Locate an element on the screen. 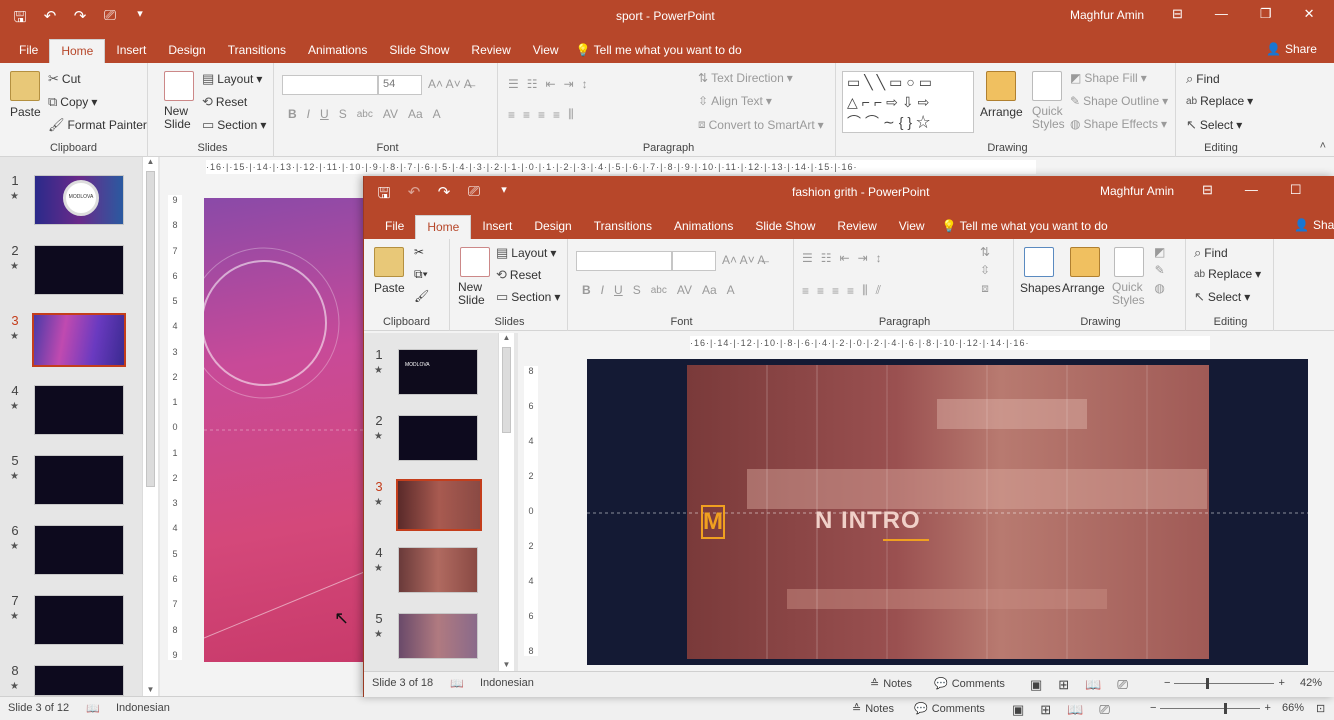 The height and width of the screenshot is (720, 1334). collapse-ribbon-icon: ˄ is located at coordinates (1323, 146).